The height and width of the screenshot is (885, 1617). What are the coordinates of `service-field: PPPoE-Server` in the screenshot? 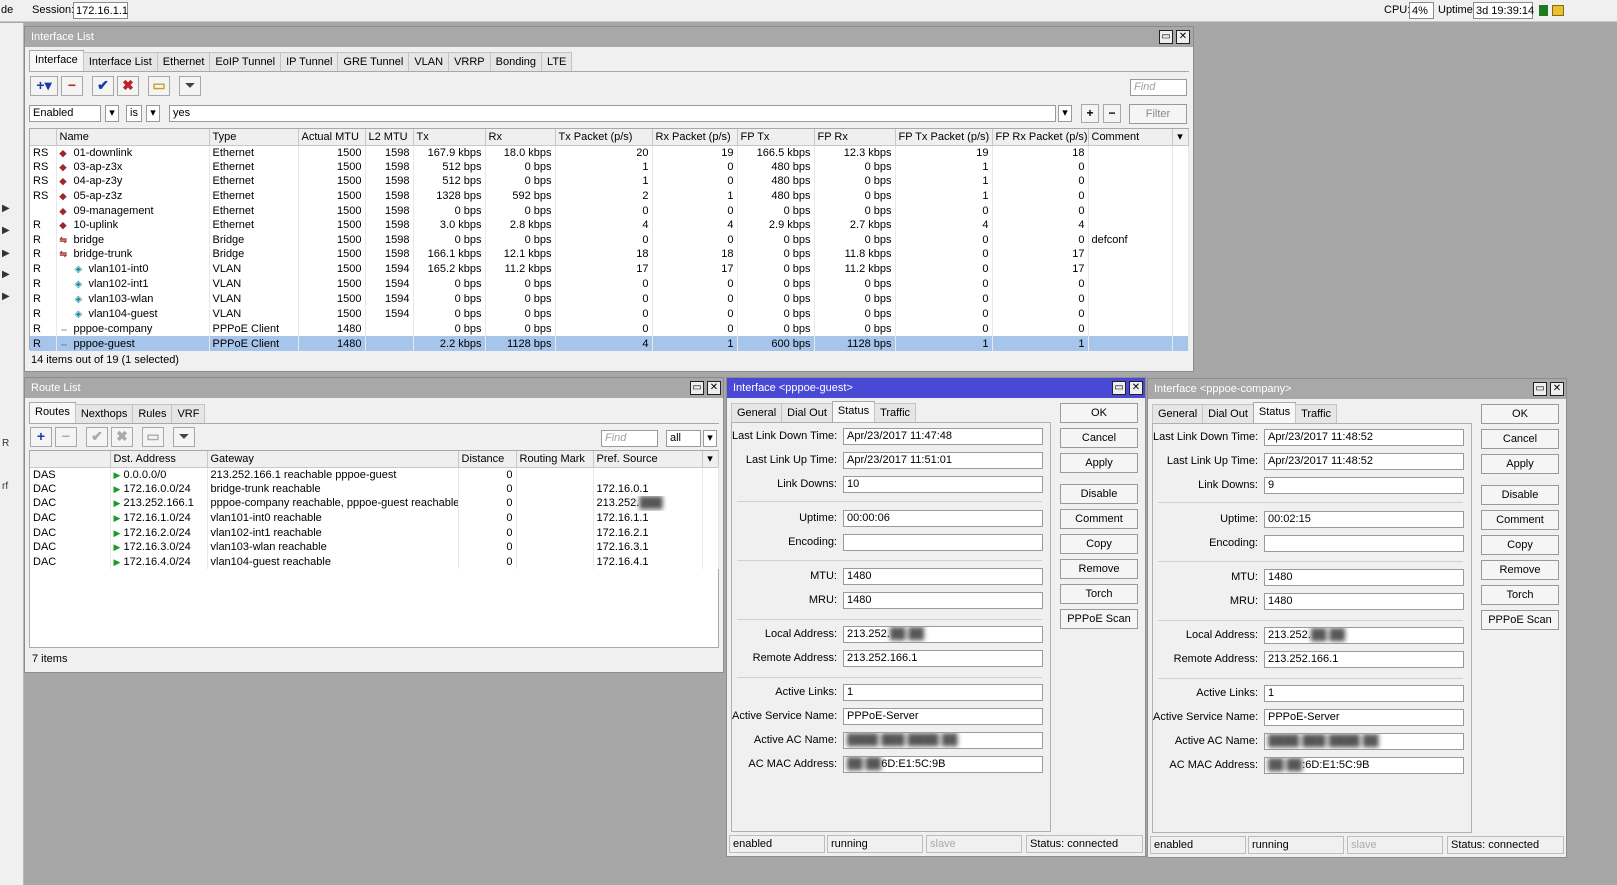 It's located at (1364, 717).